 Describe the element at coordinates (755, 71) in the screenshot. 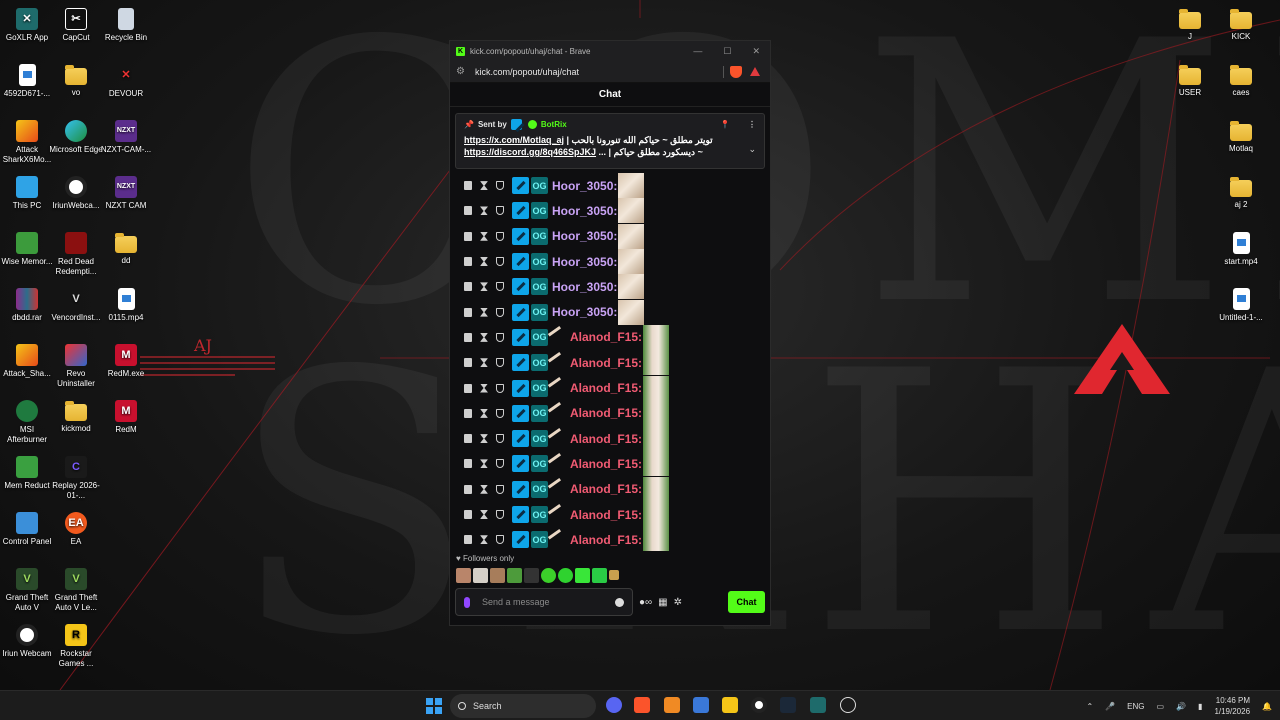

I see `brave-rewards-icon` at that location.